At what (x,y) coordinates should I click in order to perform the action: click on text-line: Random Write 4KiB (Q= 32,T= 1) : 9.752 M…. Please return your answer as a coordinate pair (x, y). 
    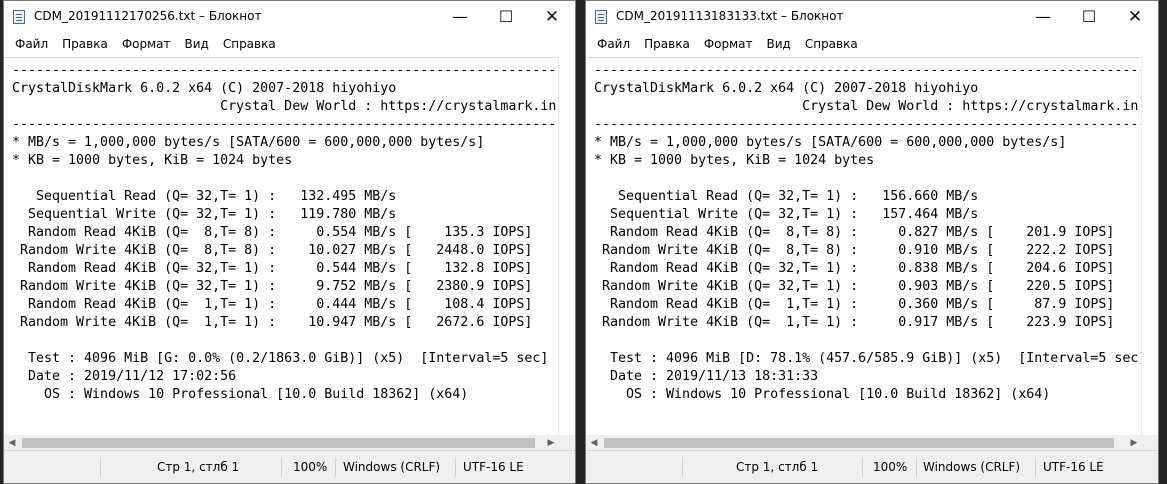
    Looking at the image, I should click on (272, 286).